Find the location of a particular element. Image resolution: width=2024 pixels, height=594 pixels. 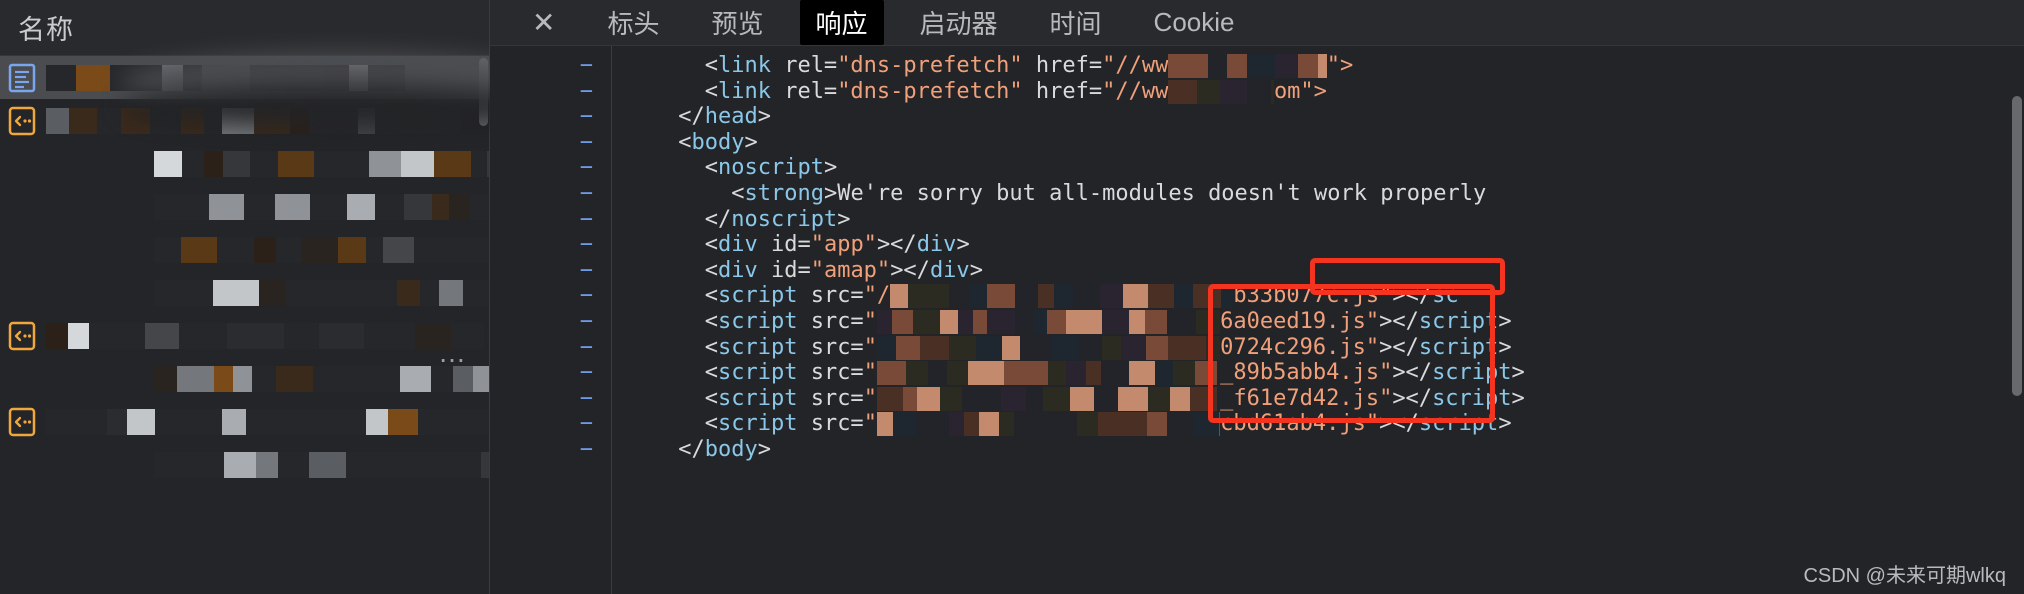

code-line: <link rel="dns-prefetch" href="//ww "> is located at coordinates (1029, 65).